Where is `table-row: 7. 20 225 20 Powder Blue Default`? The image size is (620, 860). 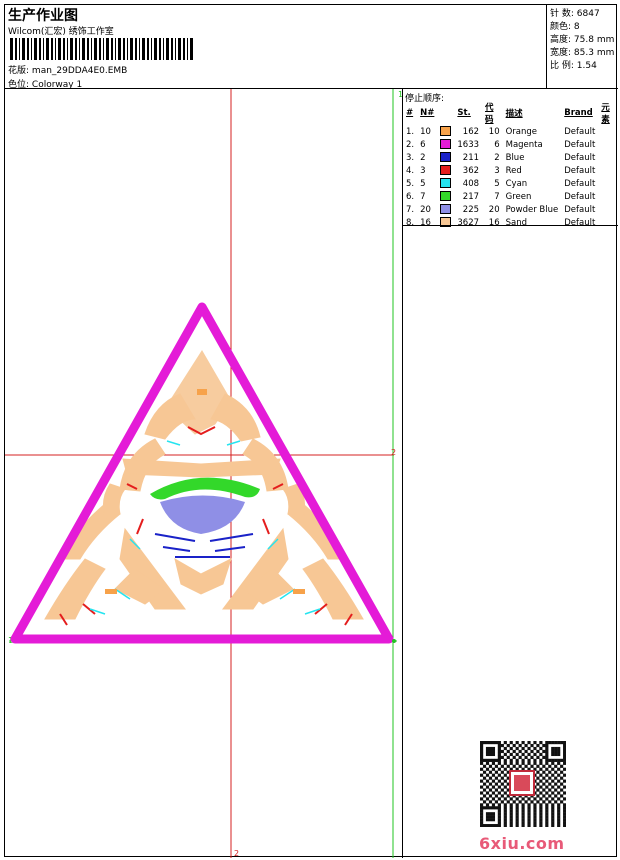 table-row: 7. 20 225 20 Powder Blue Default is located at coordinates (510, 209).